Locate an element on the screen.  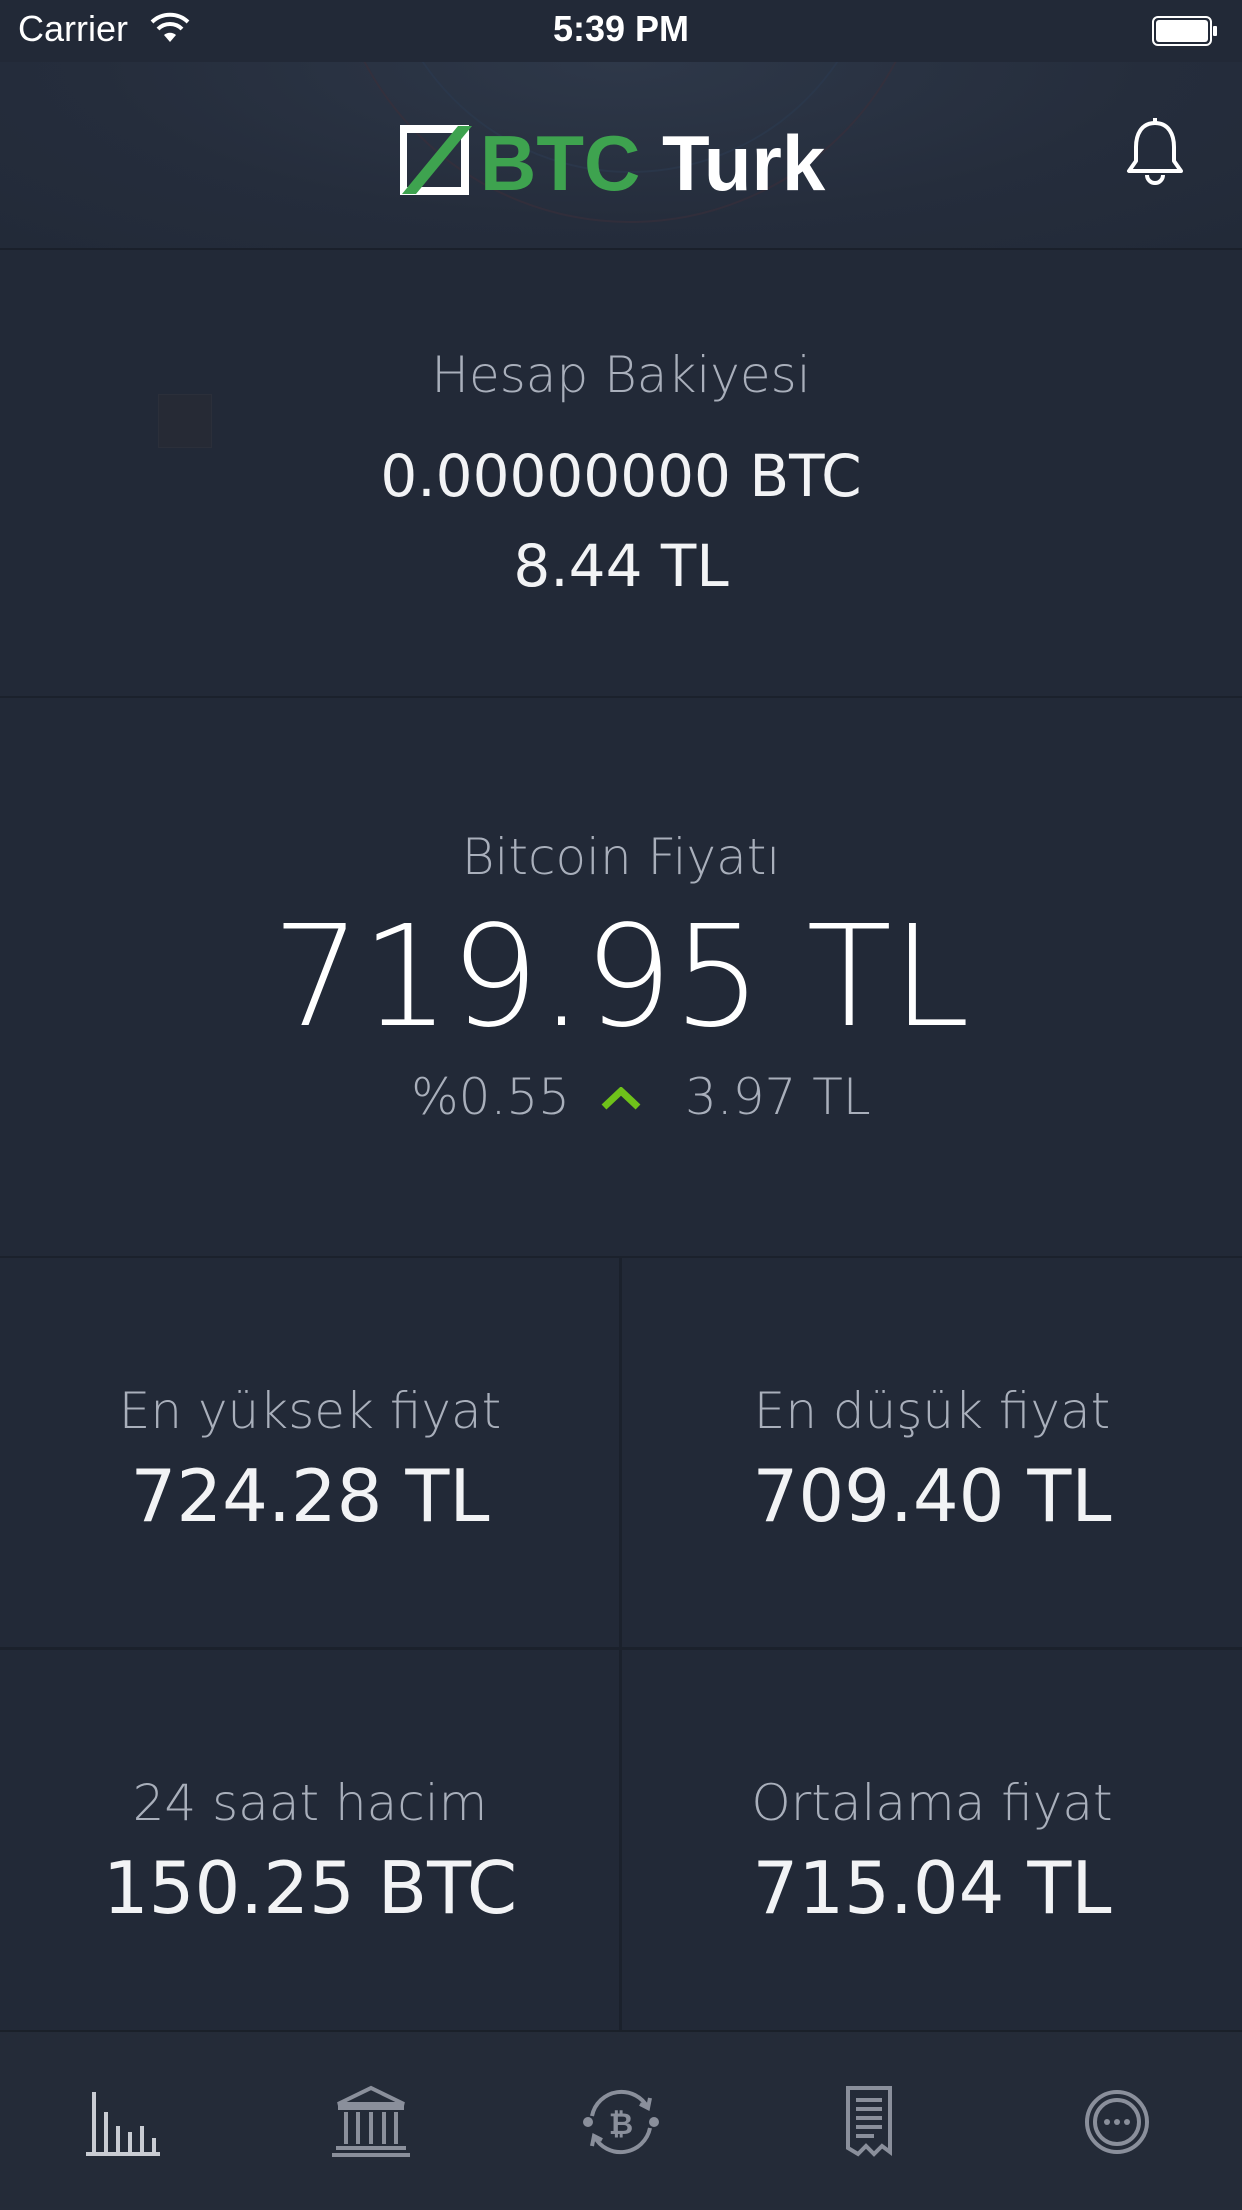
more-icon is located at coordinates (1117, 2122).